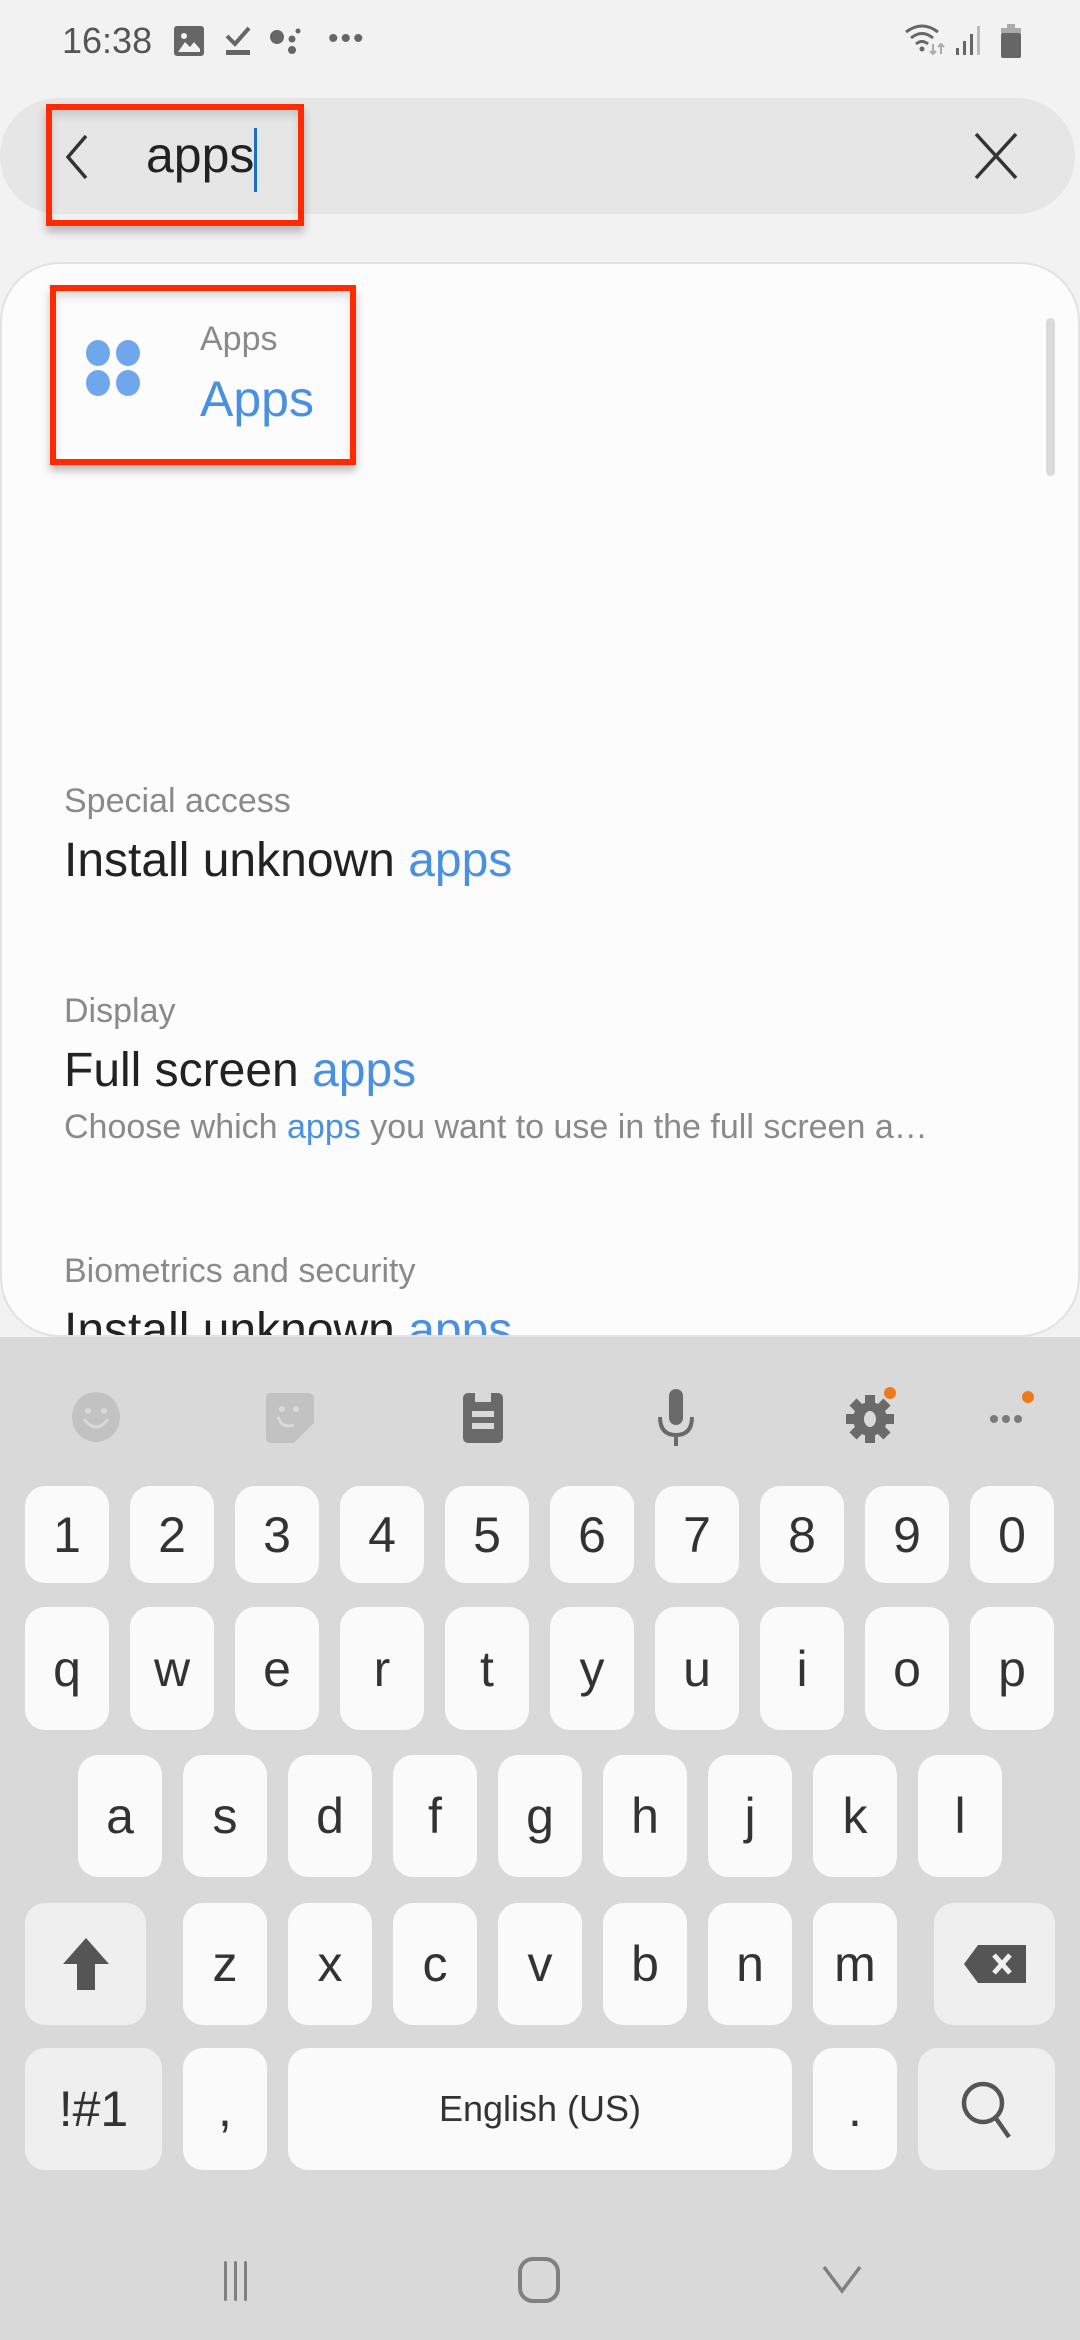  I want to click on key-l: l, so click(960, 1816).